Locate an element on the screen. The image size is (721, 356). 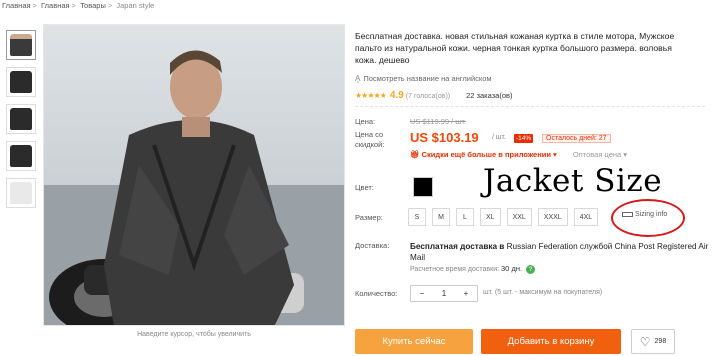
add-to-cart-button: Добавить в корзину is located at coordinates (551, 341).